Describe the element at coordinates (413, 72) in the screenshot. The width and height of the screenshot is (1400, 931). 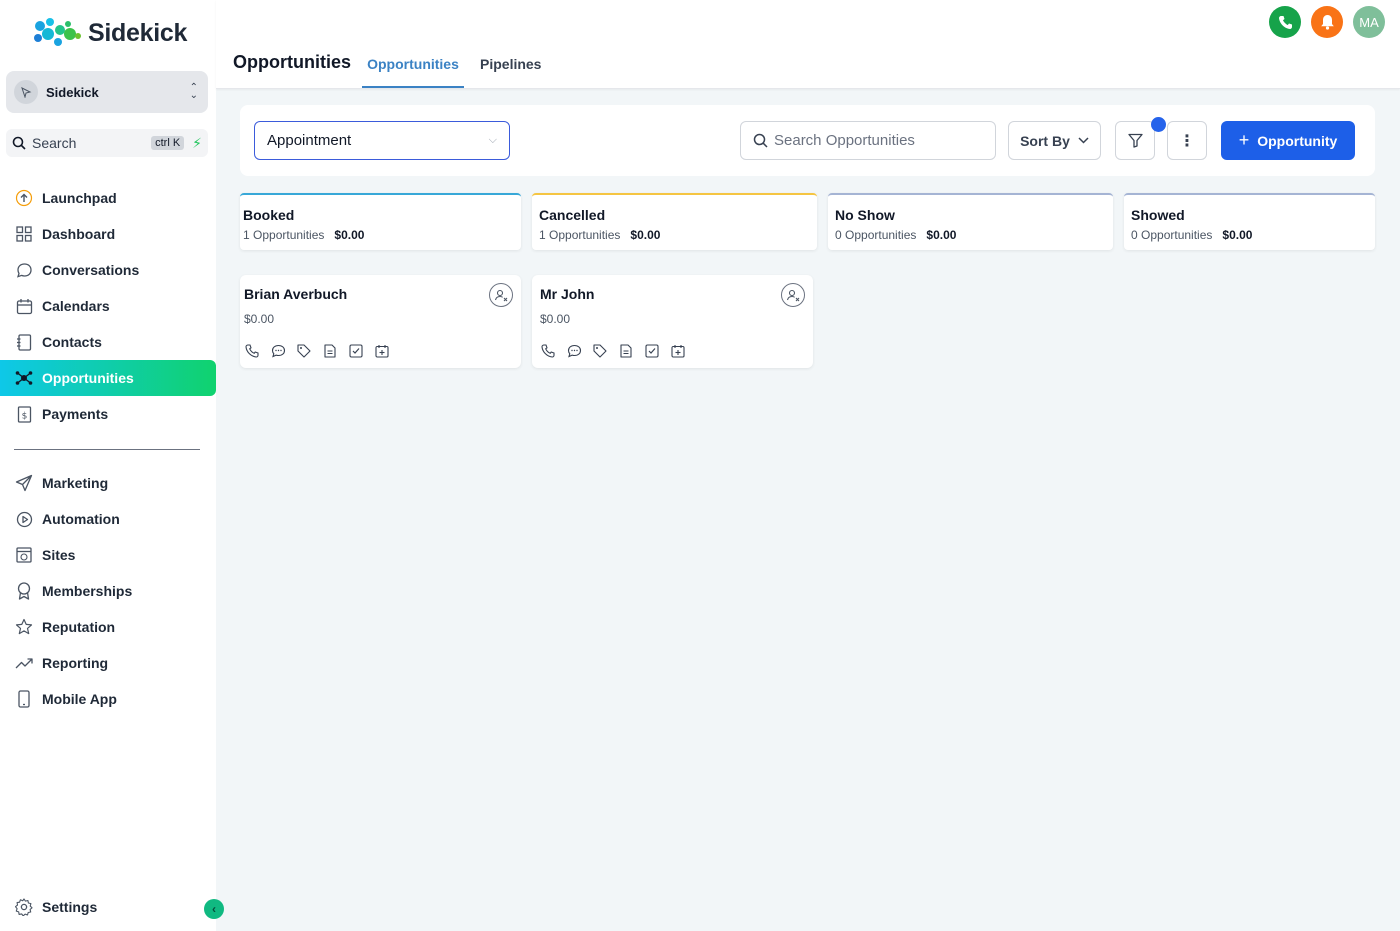
I see `tab-opportunities: Opportunities` at that location.